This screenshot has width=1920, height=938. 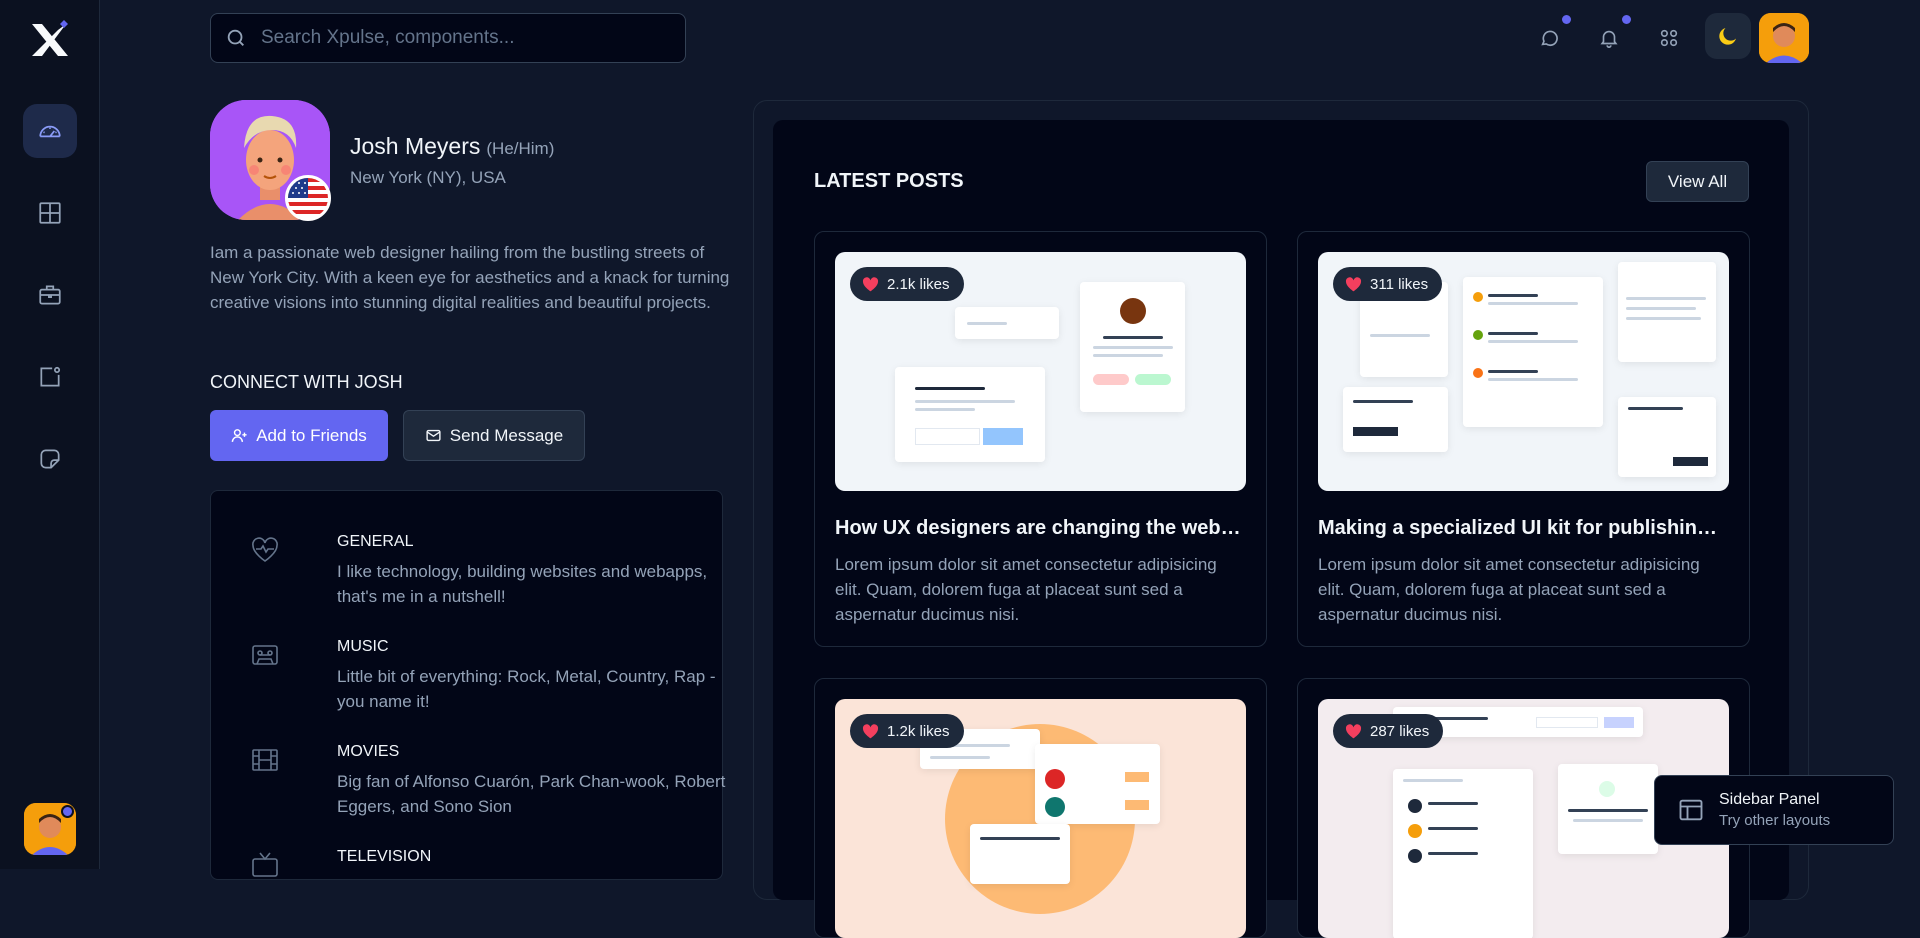 What do you see at coordinates (1775, 820) in the screenshot?
I see `sidebar-panel-subtitle: Try other layouts` at bounding box center [1775, 820].